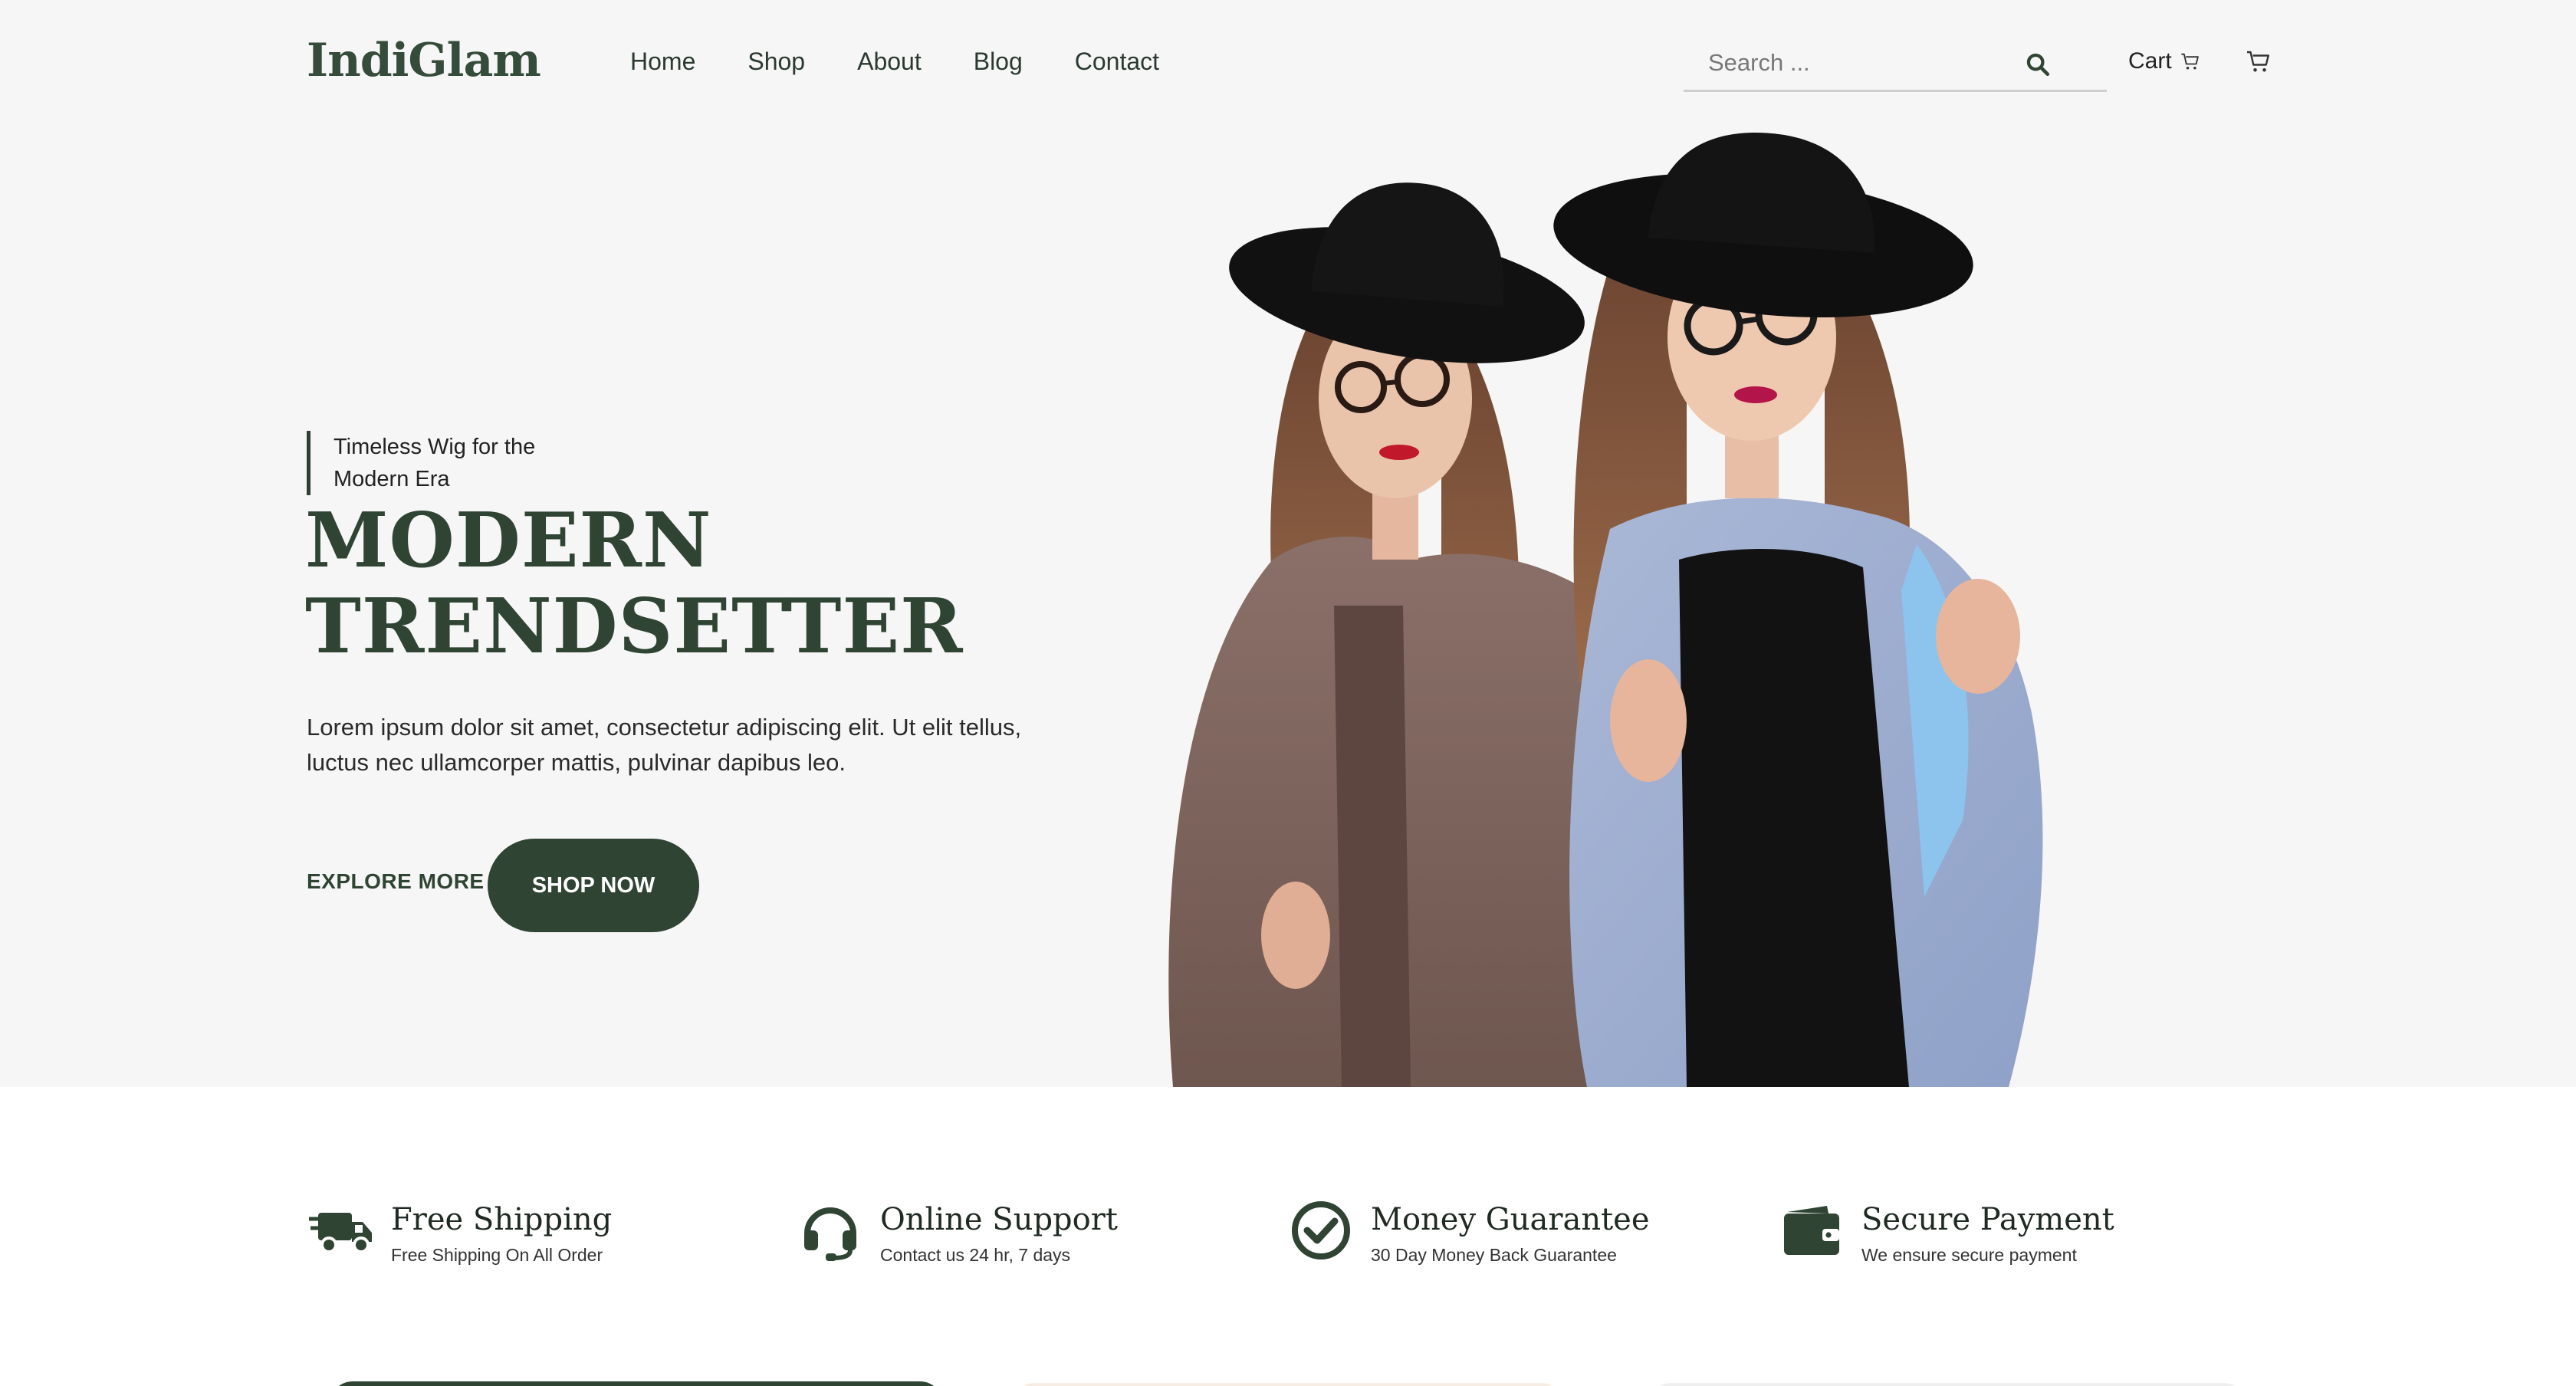 This screenshot has height=1386, width=2576. I want to click on cart-label: Cart, so click(2150, 61).